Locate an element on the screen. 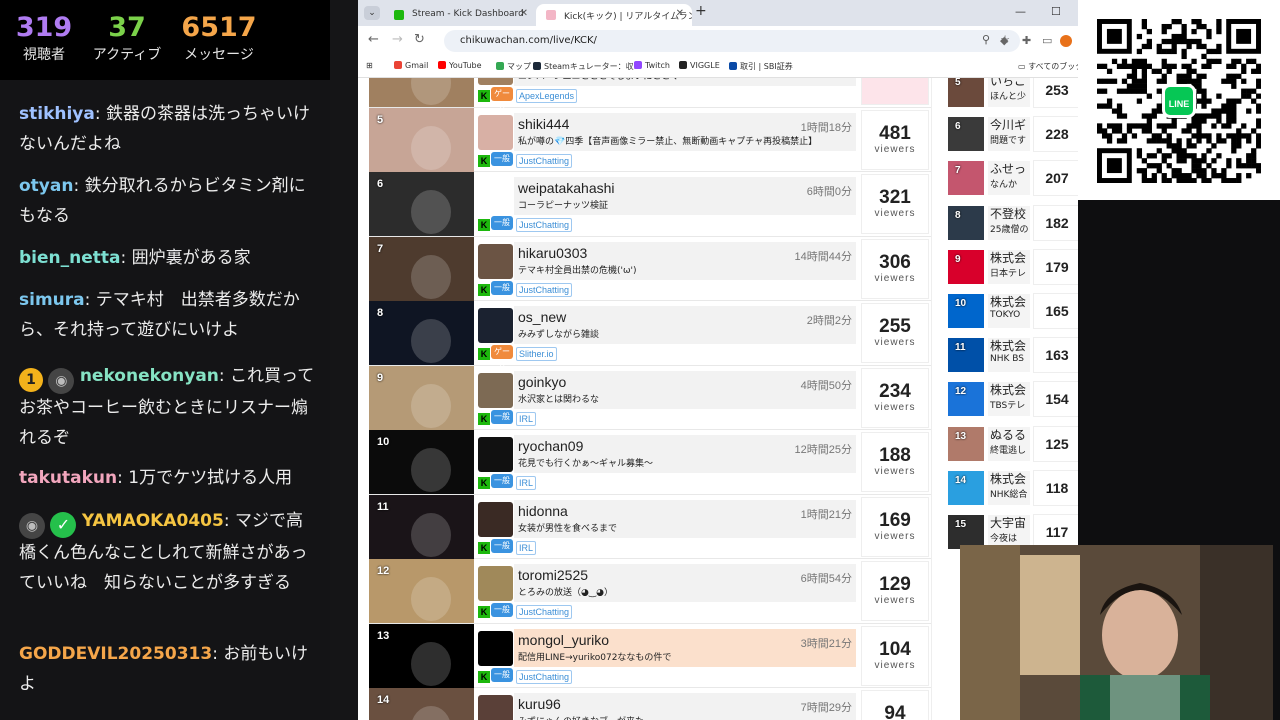 This screenshot has width=1280, height=720. url-field: chikuwachan.com/live/KCK/ ⚲ ☆ is located at coordinates (732, 41).